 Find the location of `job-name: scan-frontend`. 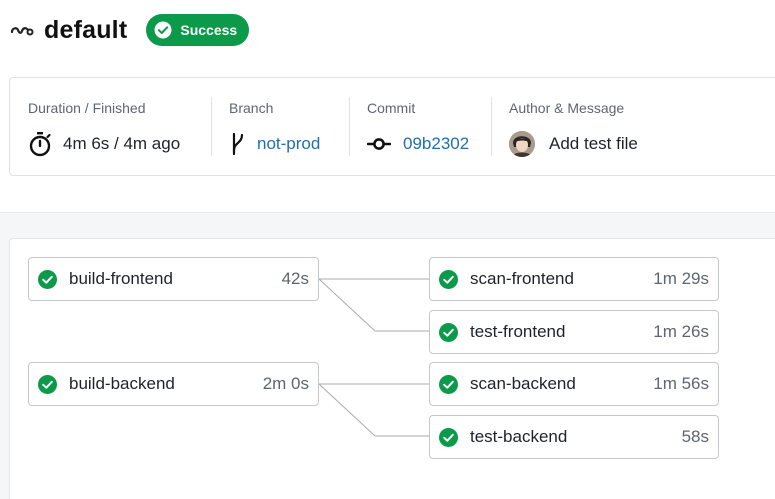

job-name: scan-frontend is located at coordinates (522, 278).